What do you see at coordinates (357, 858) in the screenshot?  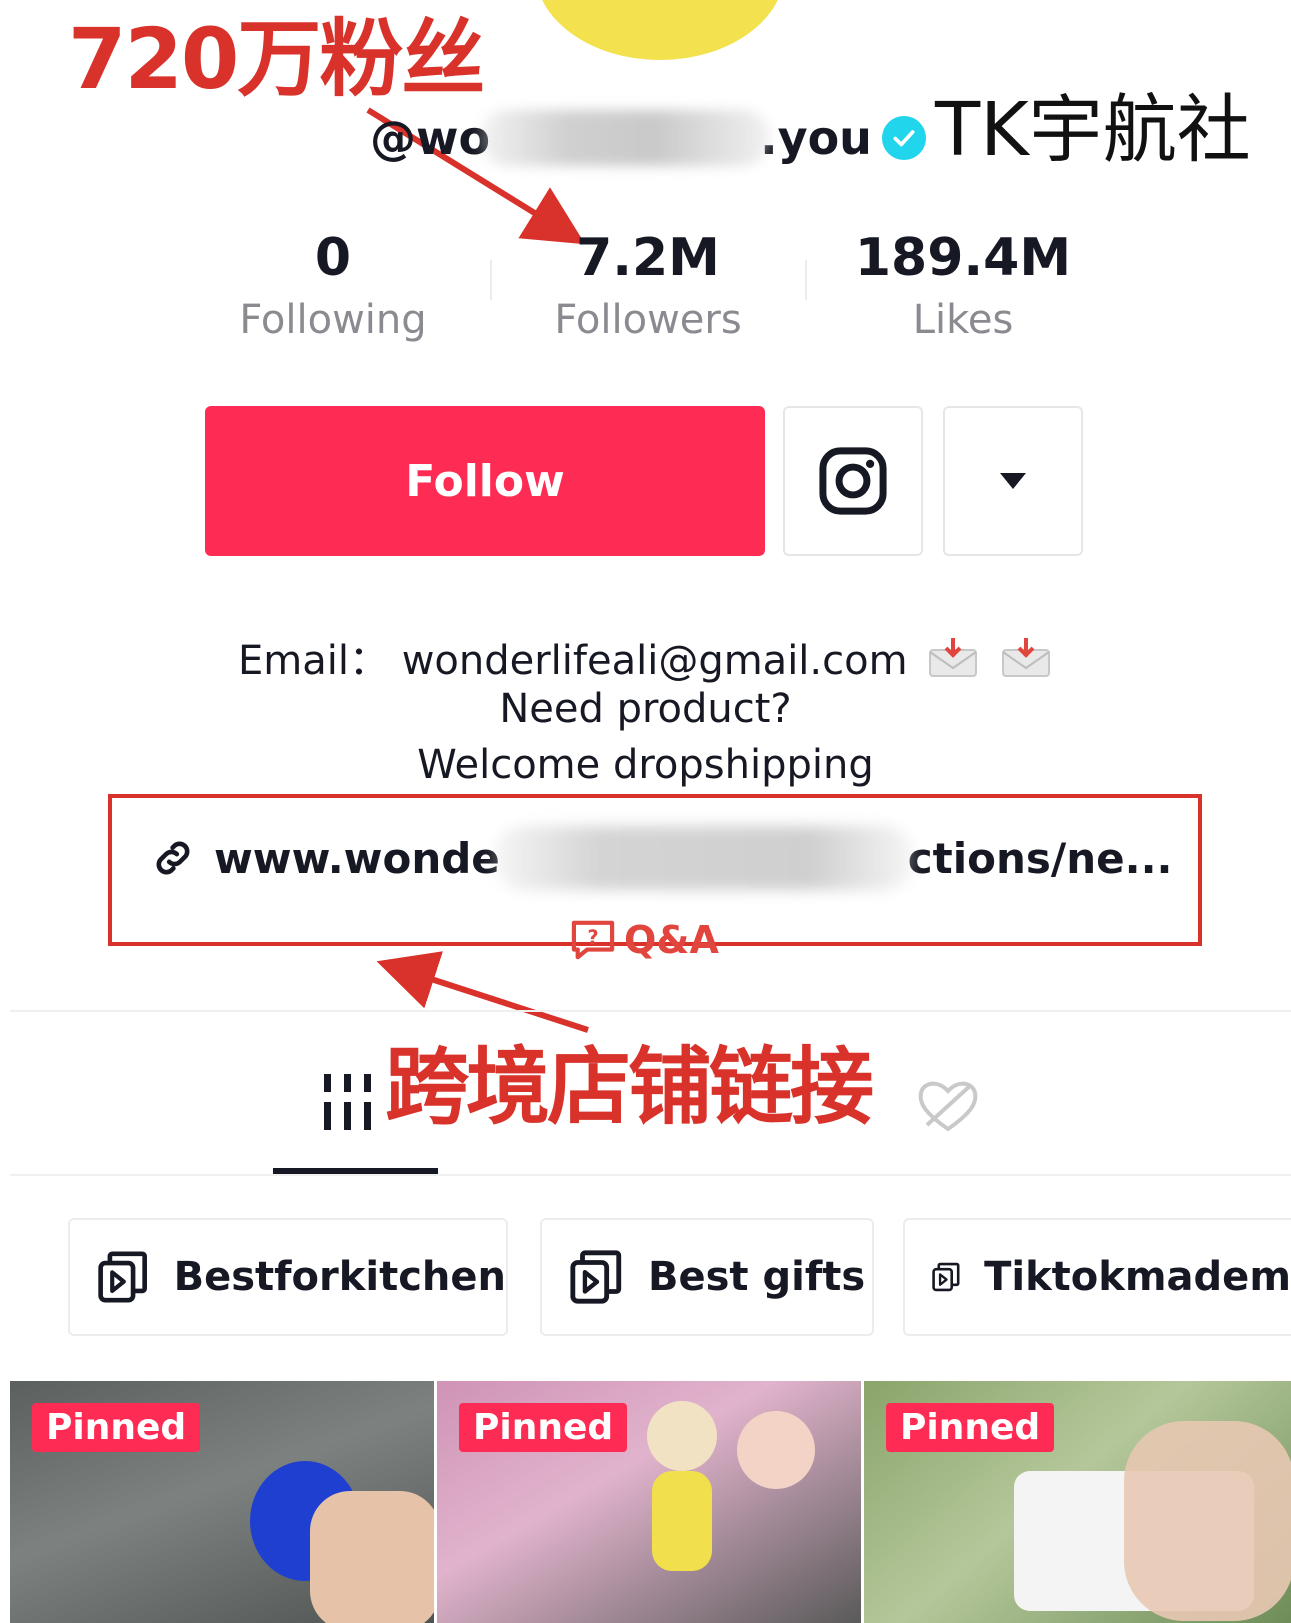 I see `bio-link-start: www.wonde` at bounding box center [357, 858].